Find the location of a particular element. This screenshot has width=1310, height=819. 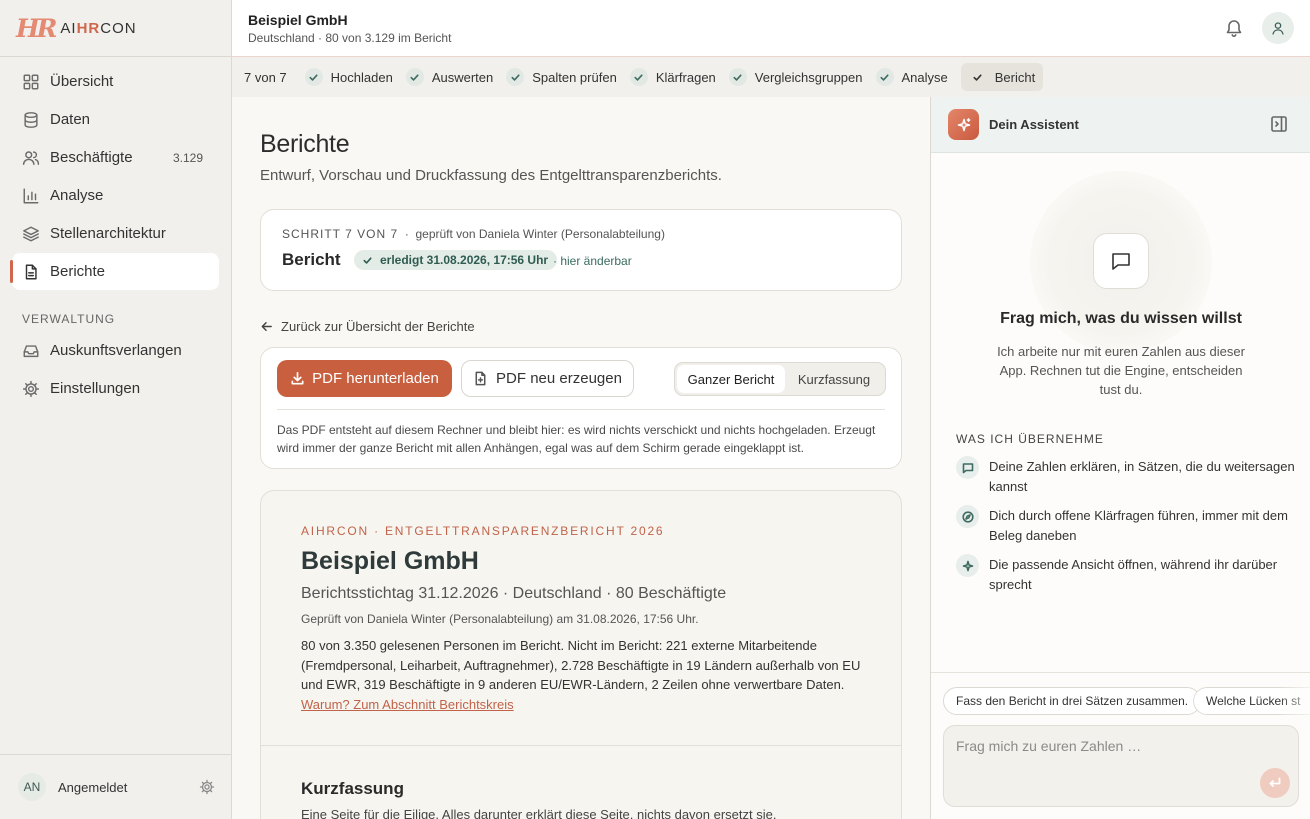

step-label: Bericht is located at coordinates (1015, 77).